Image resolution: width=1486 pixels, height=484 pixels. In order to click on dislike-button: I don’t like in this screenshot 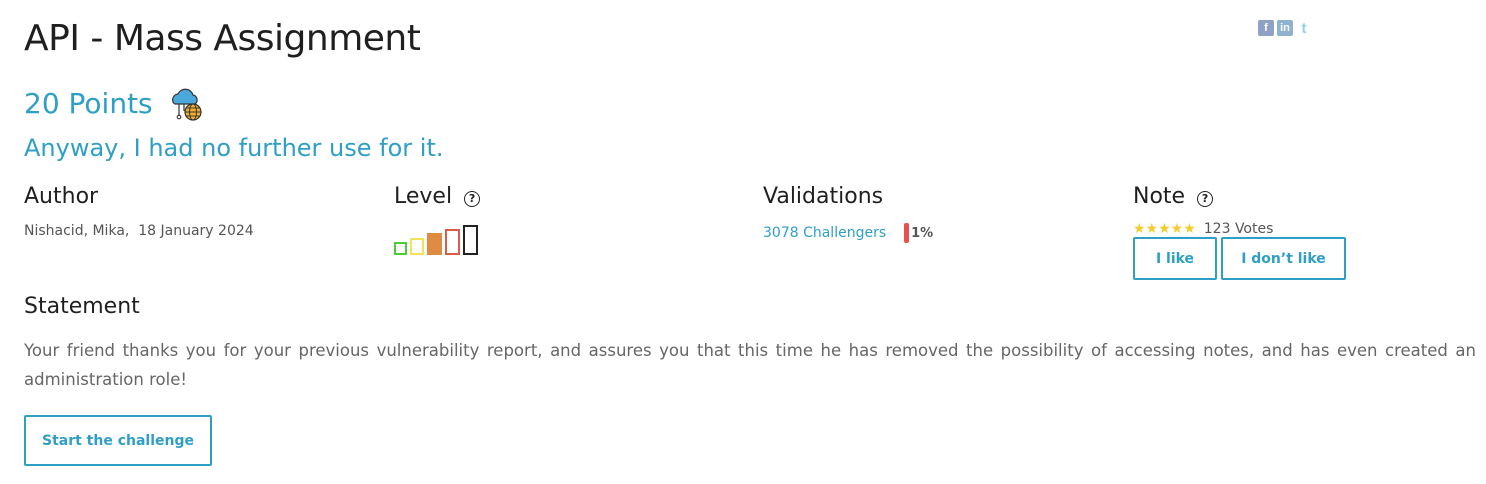, I will do `click(1283, 258)`.